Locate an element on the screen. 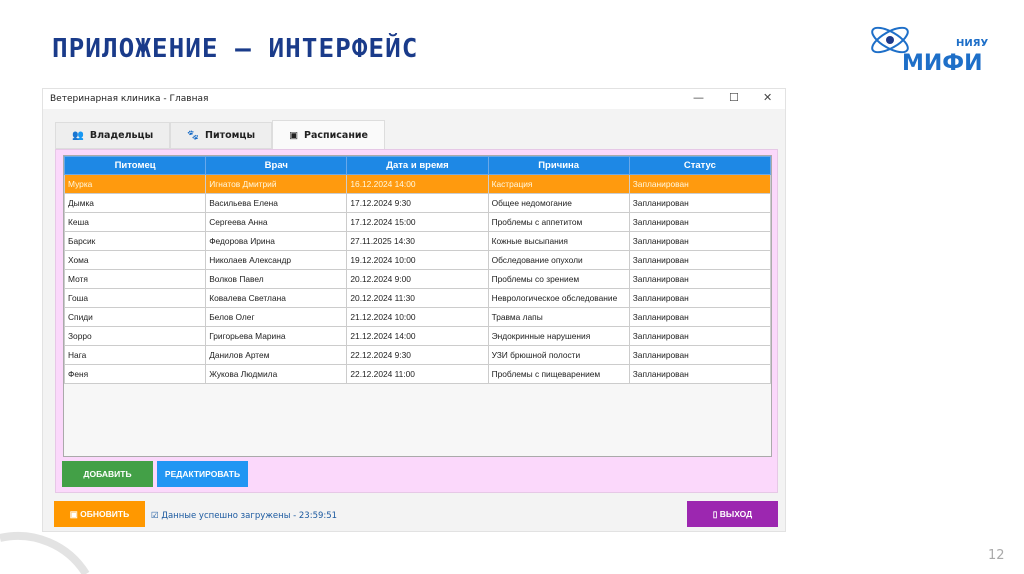 The image size is (1024, 574). calendar-icon: ▣ is located at coordinates (294, 135).